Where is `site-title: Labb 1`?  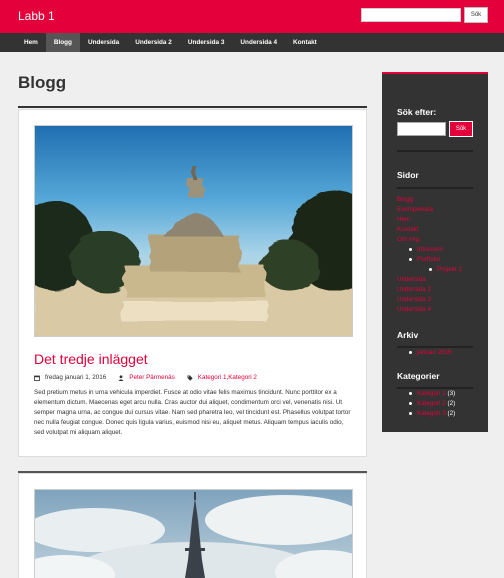 site-title: Labb 1 is located at coordinates (36, 16).